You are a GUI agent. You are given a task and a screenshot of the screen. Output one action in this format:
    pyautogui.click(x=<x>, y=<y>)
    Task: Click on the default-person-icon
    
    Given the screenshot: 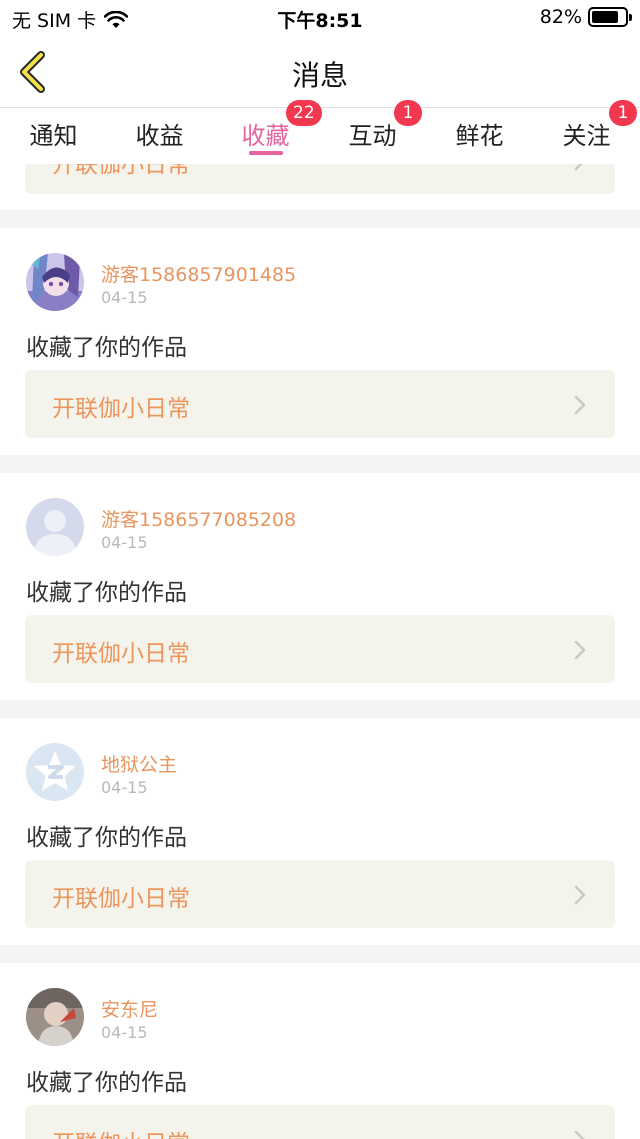 What is the action you would take?
    pyautogui.click(x=55, y=527)
    